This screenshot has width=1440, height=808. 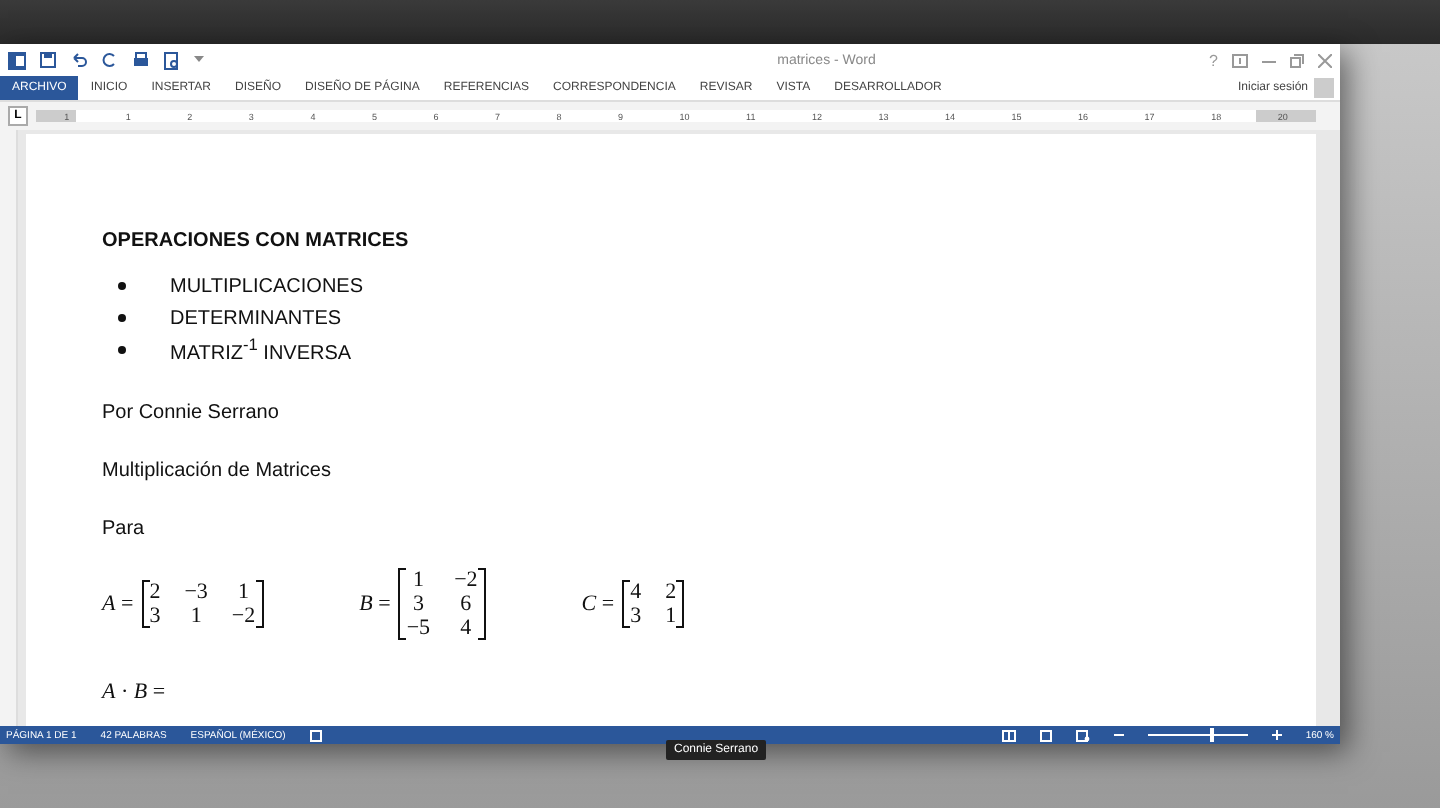 What do you see at coordinates (1324, 60) in the screenshot?
I see `close-icon` at bounding box center [1324, 60].